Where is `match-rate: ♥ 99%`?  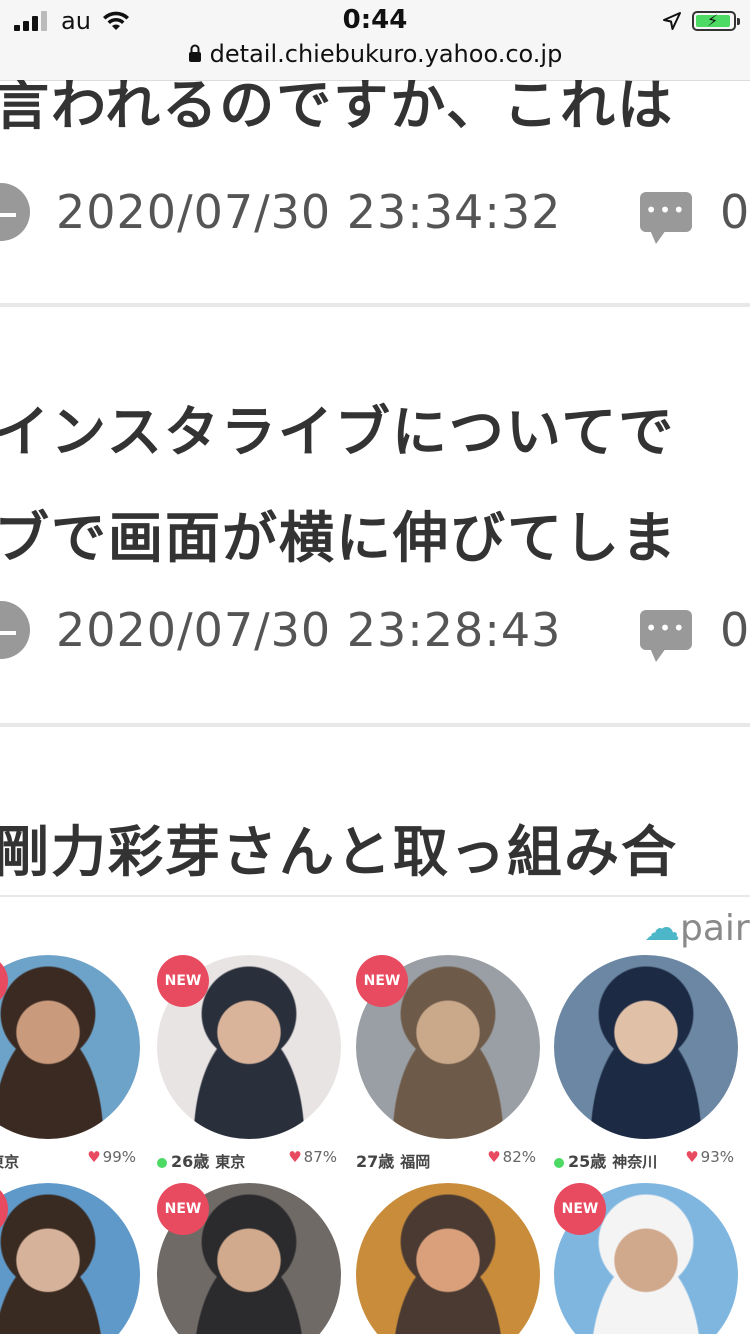
match-rate: ♥ 99% is located at coordinates (111, 1157).